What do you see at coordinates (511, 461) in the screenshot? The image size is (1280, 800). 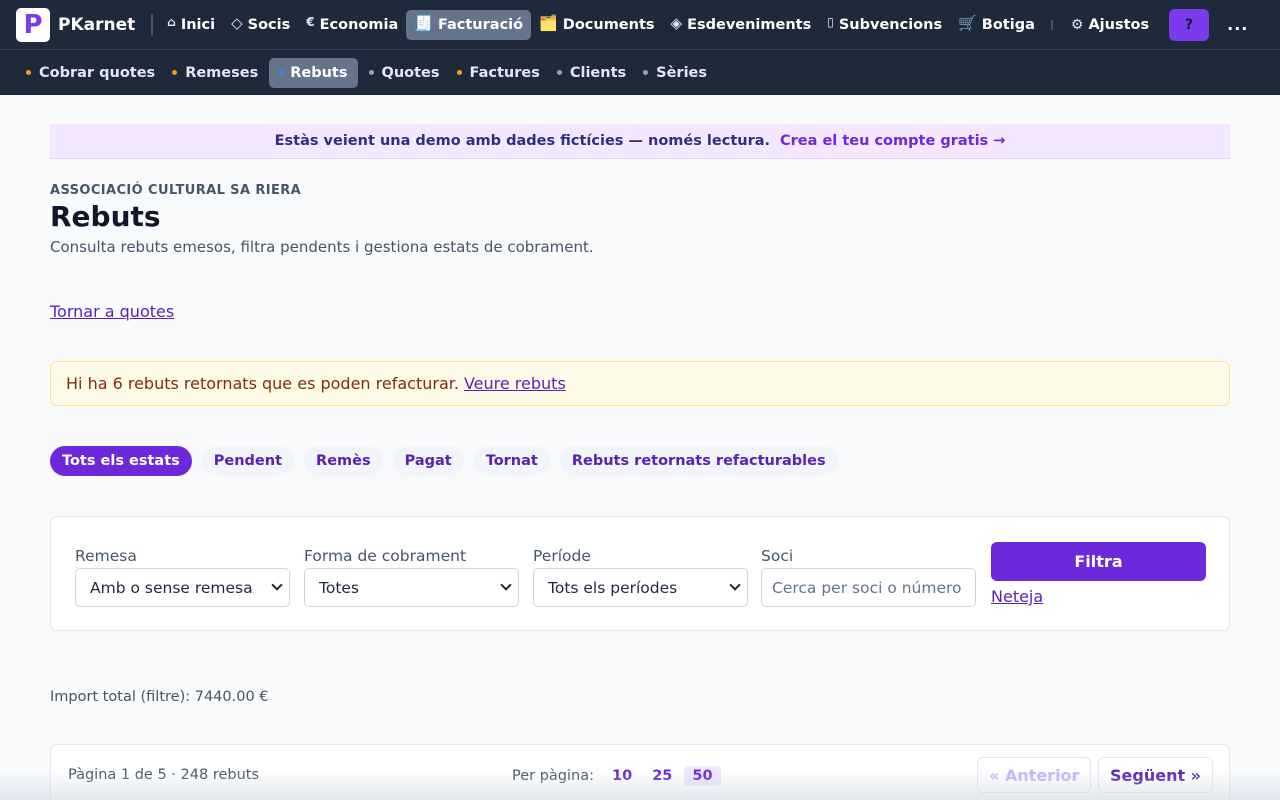 I see `tab-returned: Tornat` at bounding box center [511, 461].